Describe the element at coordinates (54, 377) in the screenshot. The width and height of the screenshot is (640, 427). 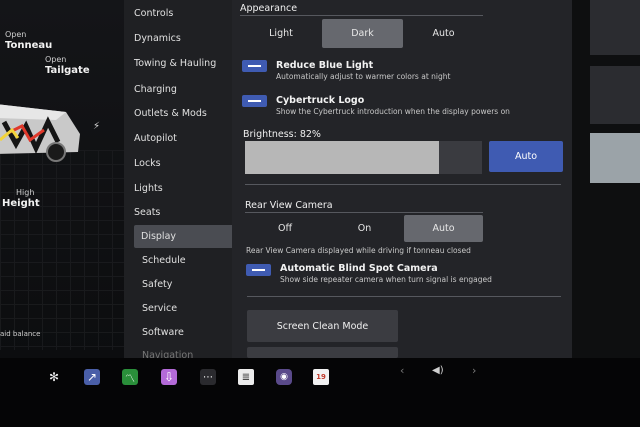
I see `fan-icon: ✻` at that location.